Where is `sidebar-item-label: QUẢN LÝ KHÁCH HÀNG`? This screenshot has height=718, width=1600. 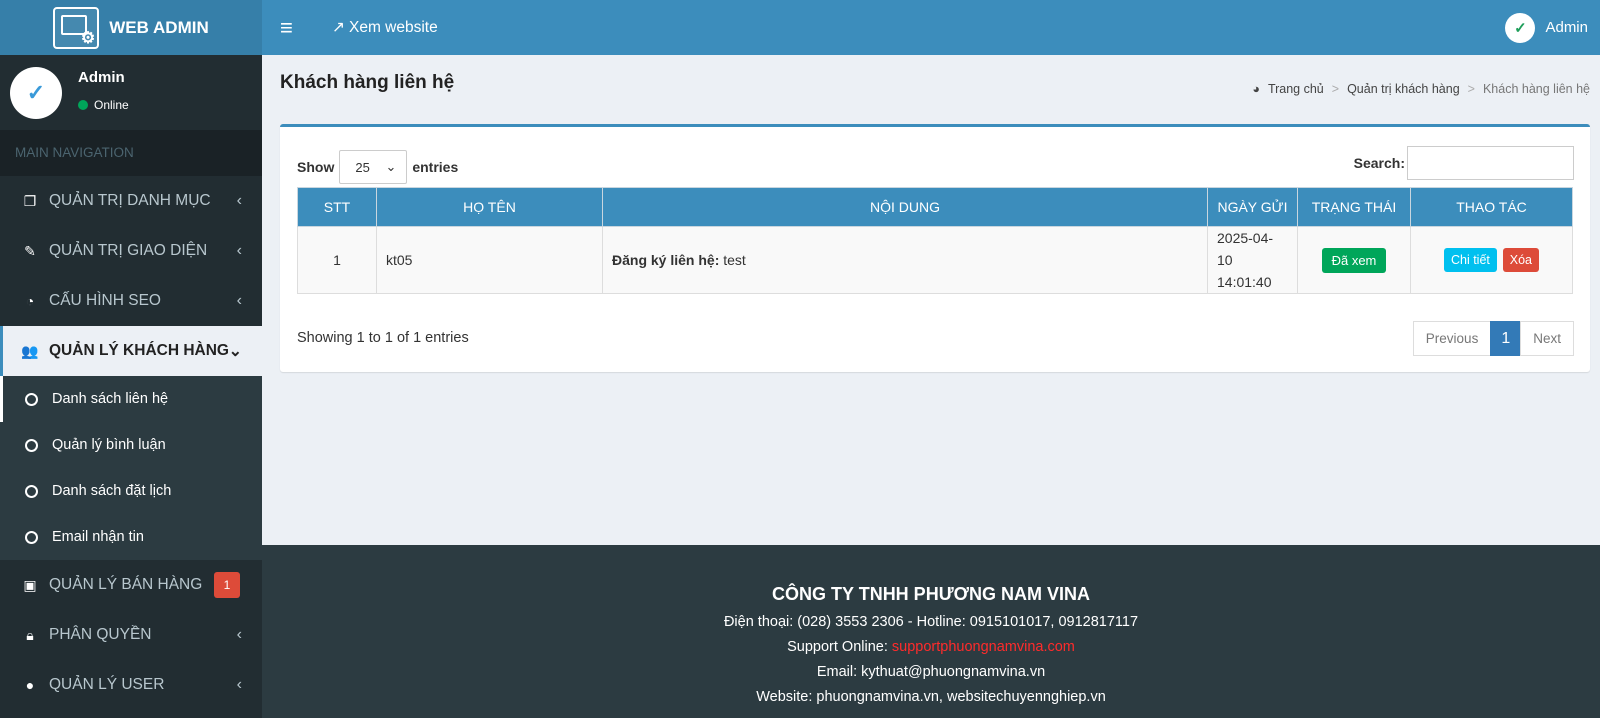
sidebar-item-label: QUẢN LÝ KHÁCH HÀNG is located at coordinates (139, 350).